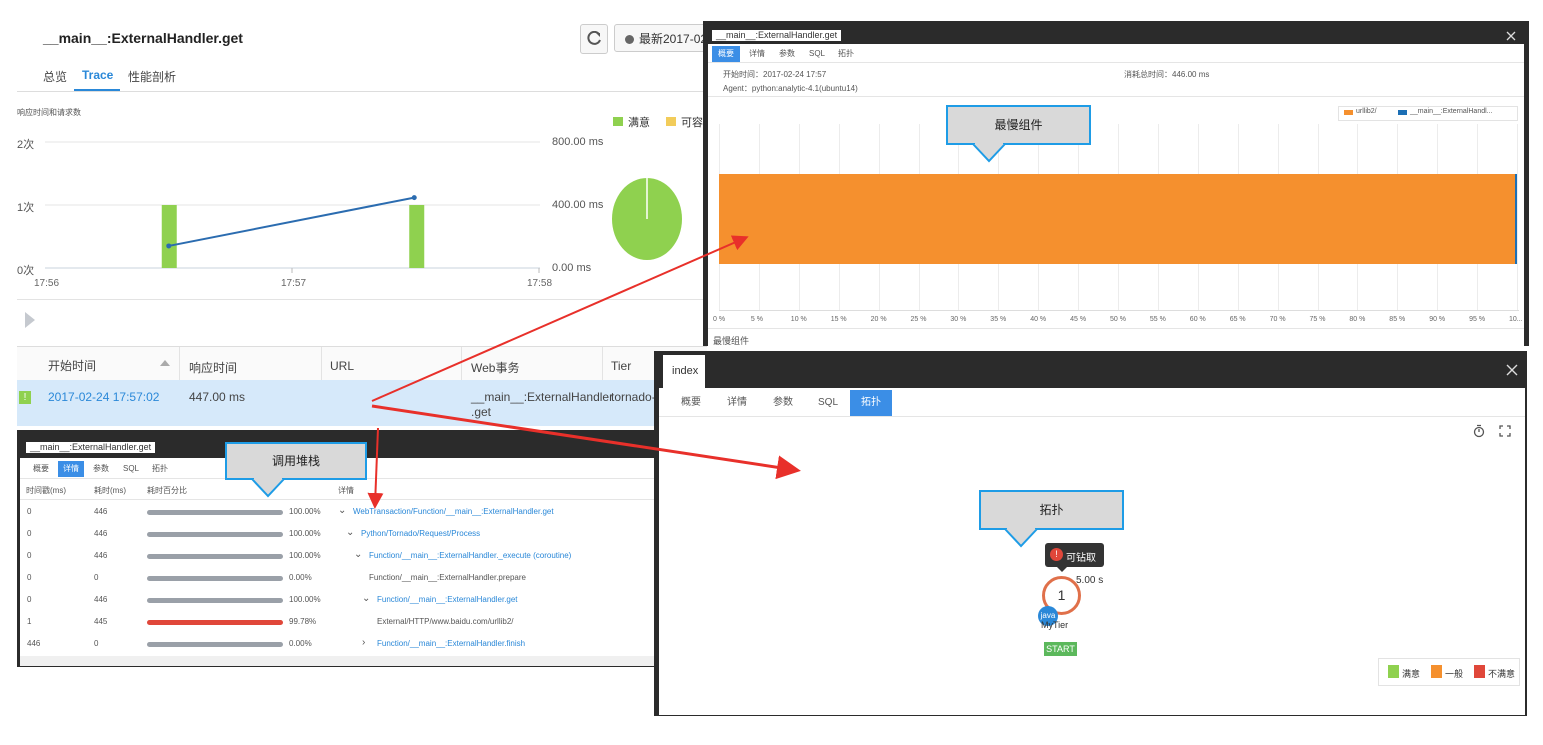  Describe the element at coordinates (481, 412) in the screenshot. I see `row-web-tx-line2: .get` at that location.